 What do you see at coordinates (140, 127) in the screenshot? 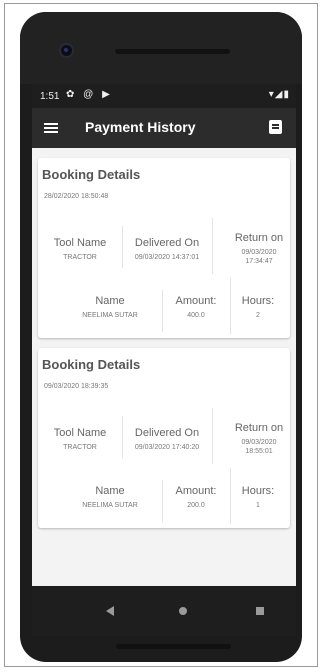
I see `page-title: Payment History` at bounding box center [140, 127].